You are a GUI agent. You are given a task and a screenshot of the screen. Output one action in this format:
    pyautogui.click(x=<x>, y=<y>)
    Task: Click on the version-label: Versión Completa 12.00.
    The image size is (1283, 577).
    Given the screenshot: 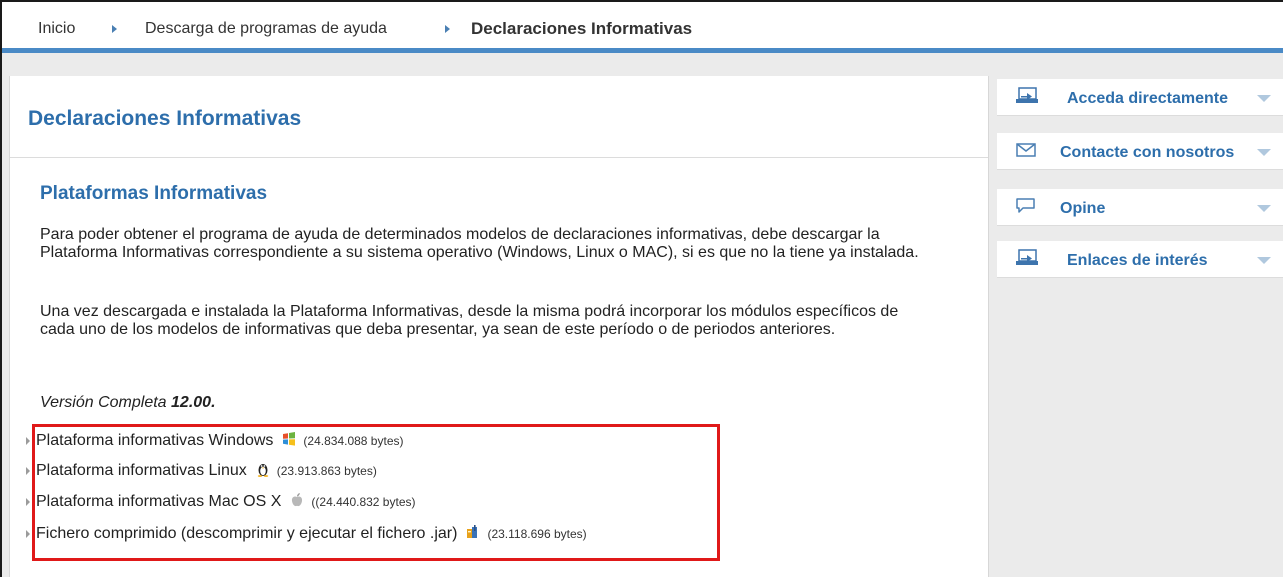 What is the action you would take?
    pyautogui.click(x=128, y=403)
    